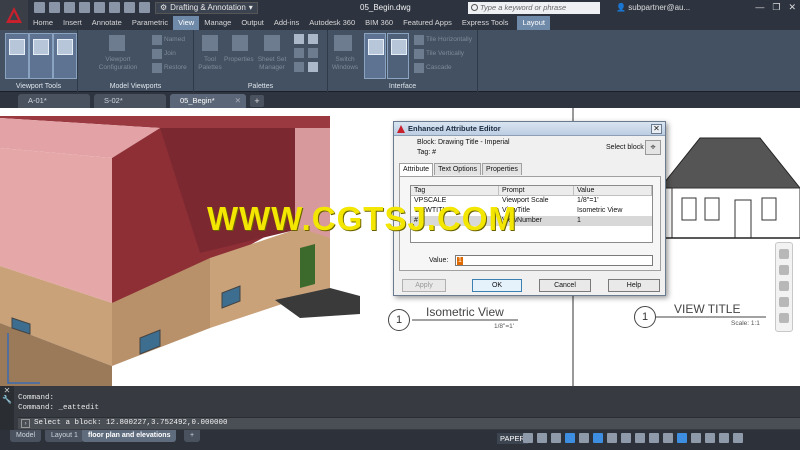 The width and height of the screenshot is (800, 450). I want to click on steering-wheel-icon, so click(784, 254).